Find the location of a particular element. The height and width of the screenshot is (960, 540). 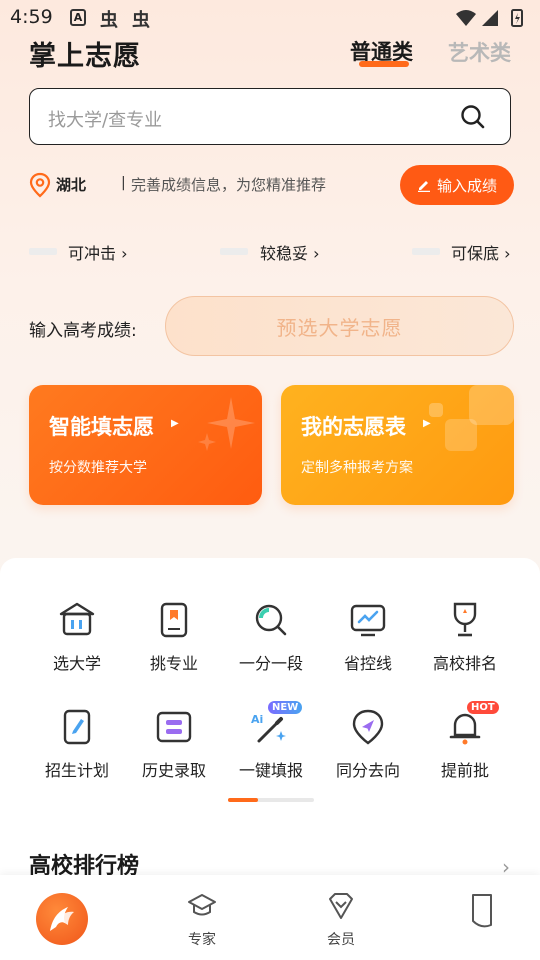

preselect-university-button: 预选大学志愿 is located at coordinates (339, 326).